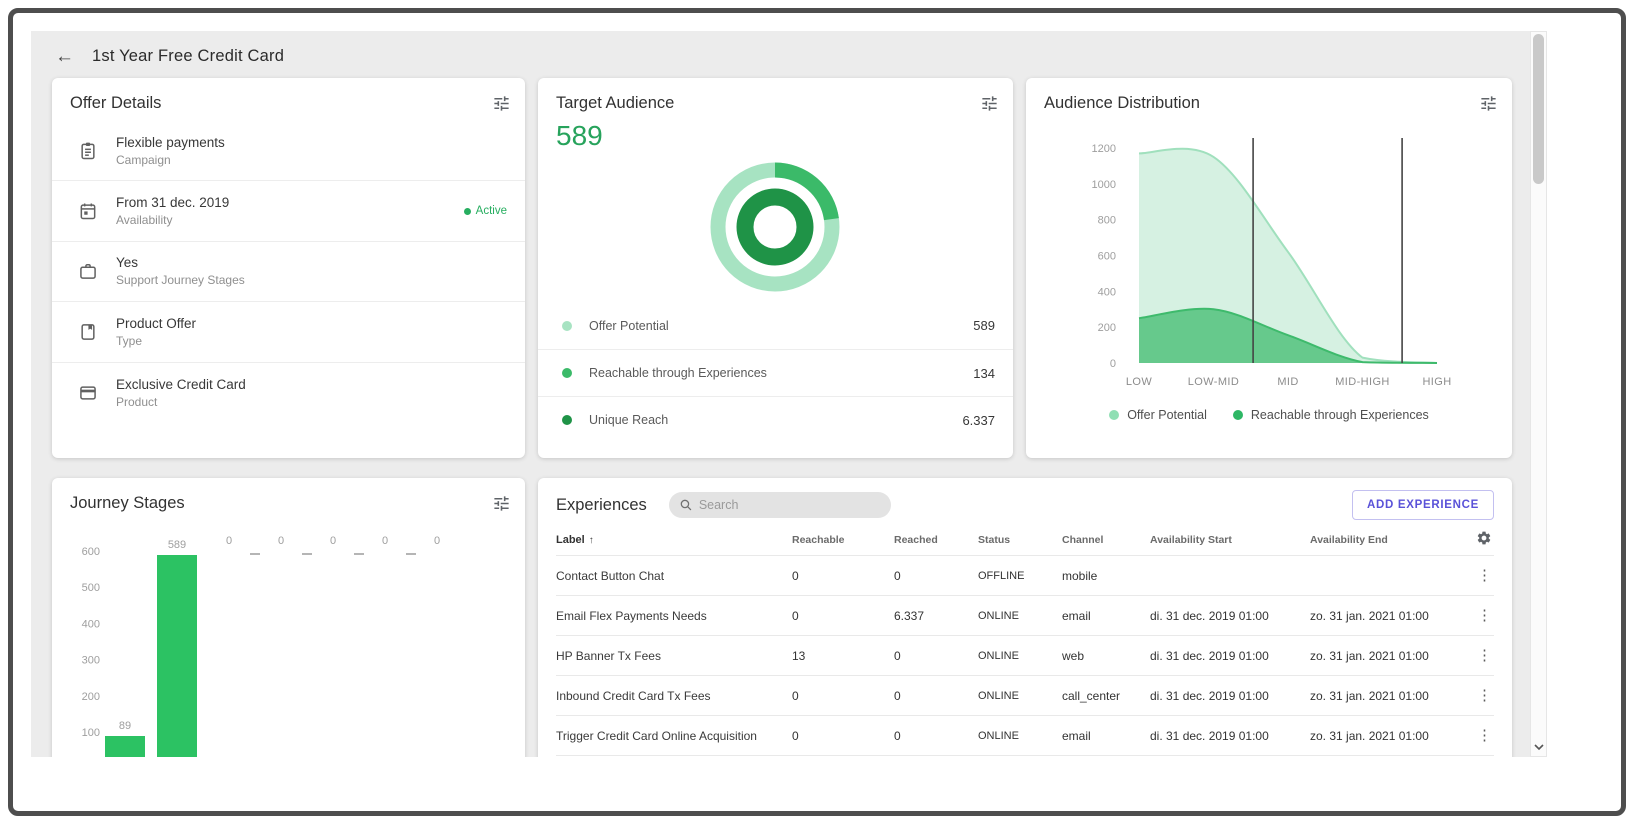 Image resolution: width=1634 pixels, height=824 pixels. Describe the element at coordinates (615, 103) in the screenshot. I see `card-title: Target Audience` at that location.